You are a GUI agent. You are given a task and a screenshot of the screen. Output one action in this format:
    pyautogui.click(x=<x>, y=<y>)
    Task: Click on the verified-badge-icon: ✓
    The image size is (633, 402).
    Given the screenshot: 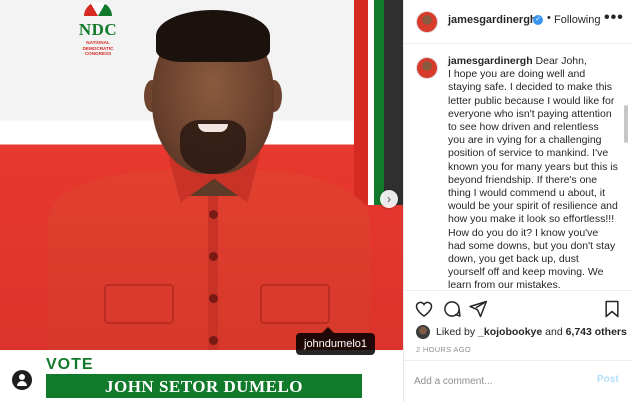 What is the action you would take?
    pyautogui.click(x=538, y=20)
    